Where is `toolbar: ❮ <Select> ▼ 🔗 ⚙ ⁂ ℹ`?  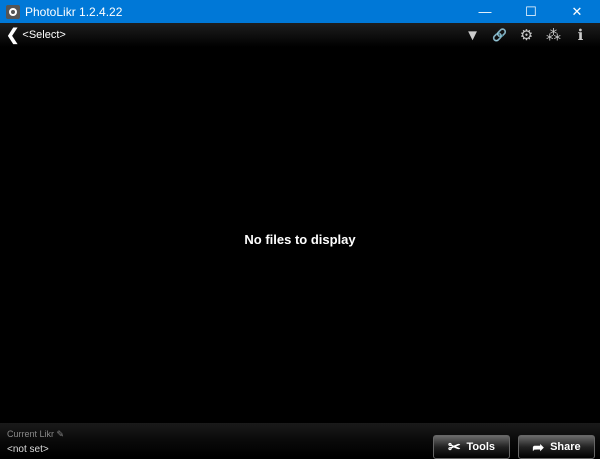
toolbar: ❮ <Select> ▼ 🔗 ⚙ ⁂ ℹ is located at coordinates (300, 35).